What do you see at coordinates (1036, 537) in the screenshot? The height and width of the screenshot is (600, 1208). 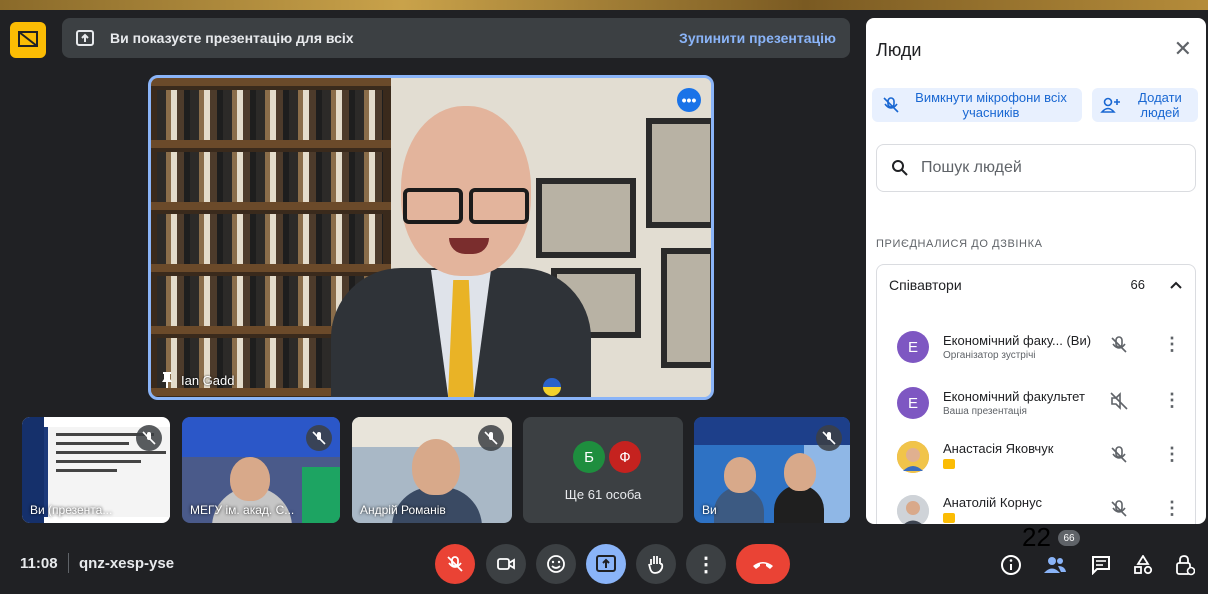 I see `overlay-number: 22` at bounding box center [1036, 537].